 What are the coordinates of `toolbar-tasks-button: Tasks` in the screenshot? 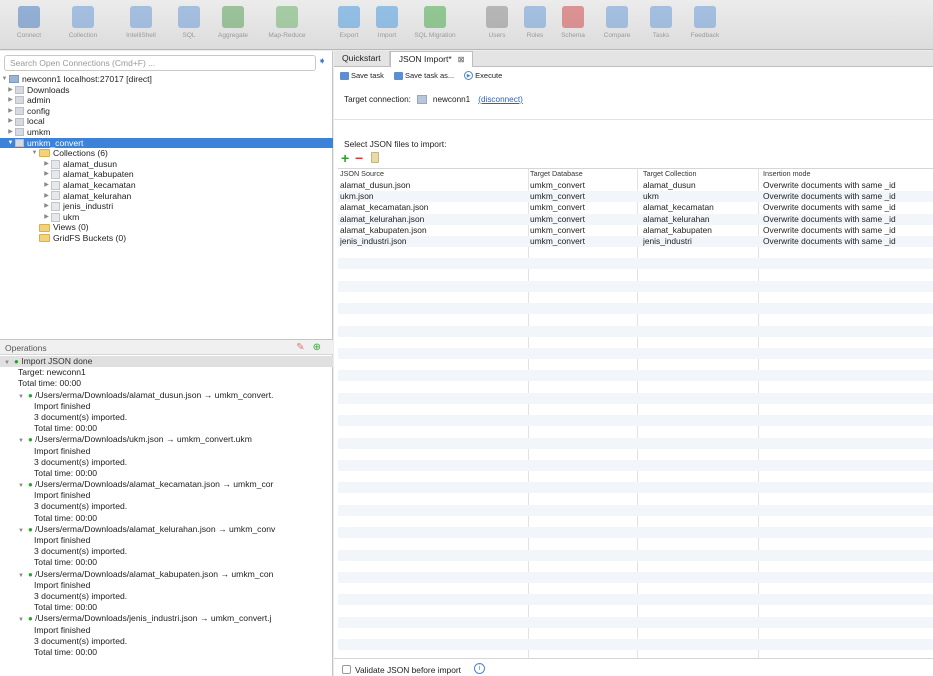 It's located at (661, 24).